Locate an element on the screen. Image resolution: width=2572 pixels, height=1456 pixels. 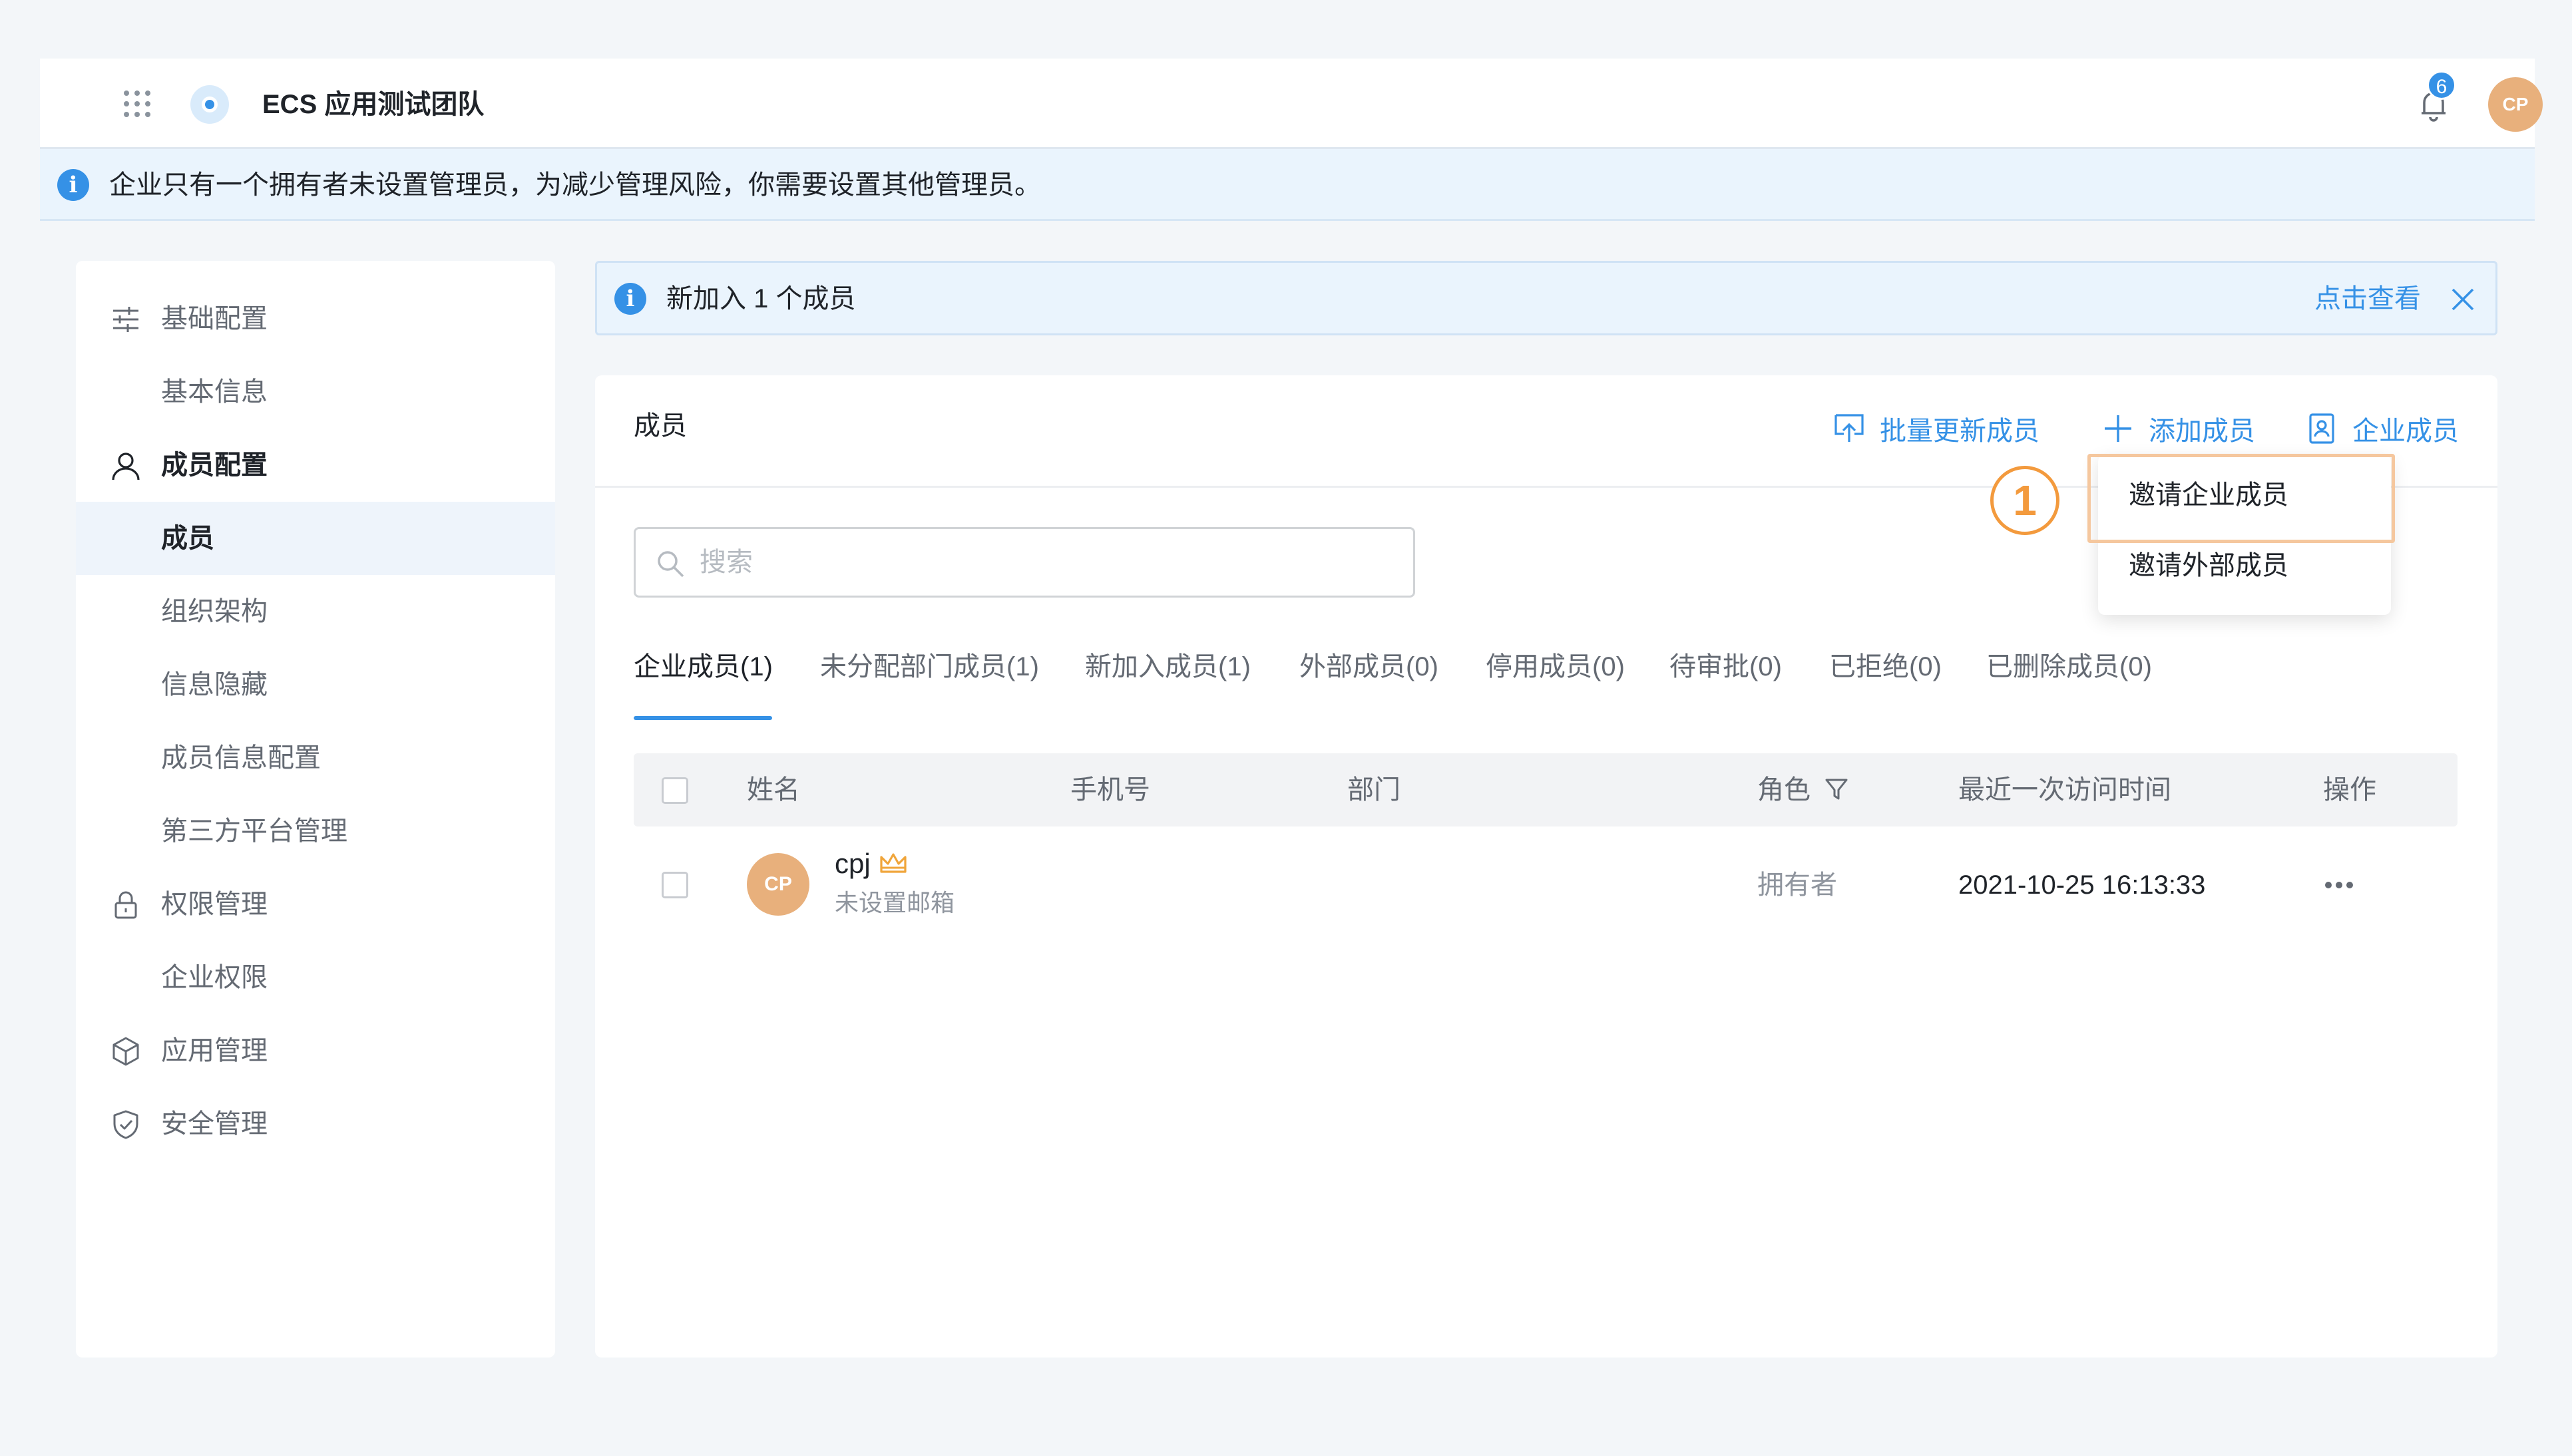
sidebar-item-third-party: 第三方平台管理 is located at coordinates (315, 831).